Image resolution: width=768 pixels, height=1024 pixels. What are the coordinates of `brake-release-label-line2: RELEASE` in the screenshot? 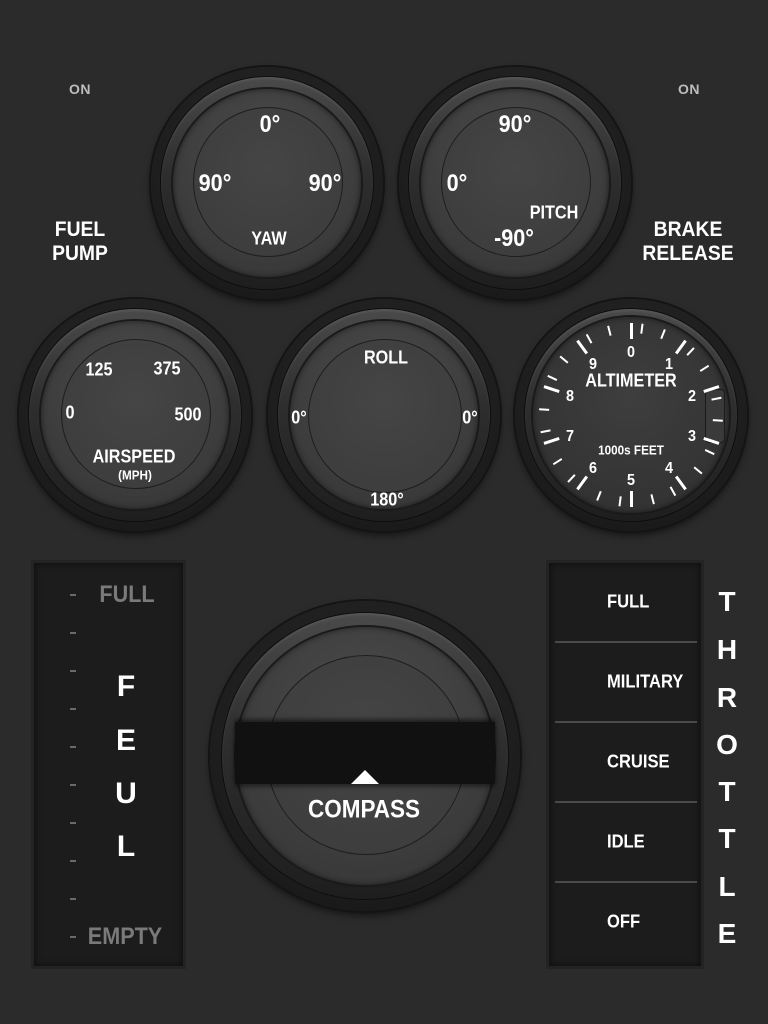 It's located at (688, 253).